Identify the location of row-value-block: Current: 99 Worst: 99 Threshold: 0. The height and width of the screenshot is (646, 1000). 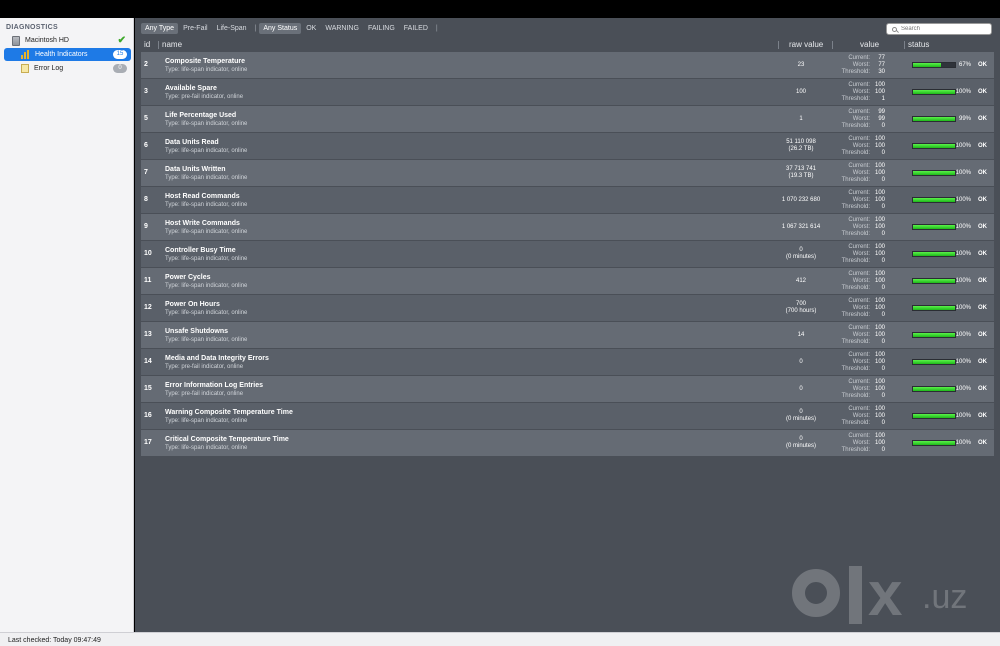
(858, 119).